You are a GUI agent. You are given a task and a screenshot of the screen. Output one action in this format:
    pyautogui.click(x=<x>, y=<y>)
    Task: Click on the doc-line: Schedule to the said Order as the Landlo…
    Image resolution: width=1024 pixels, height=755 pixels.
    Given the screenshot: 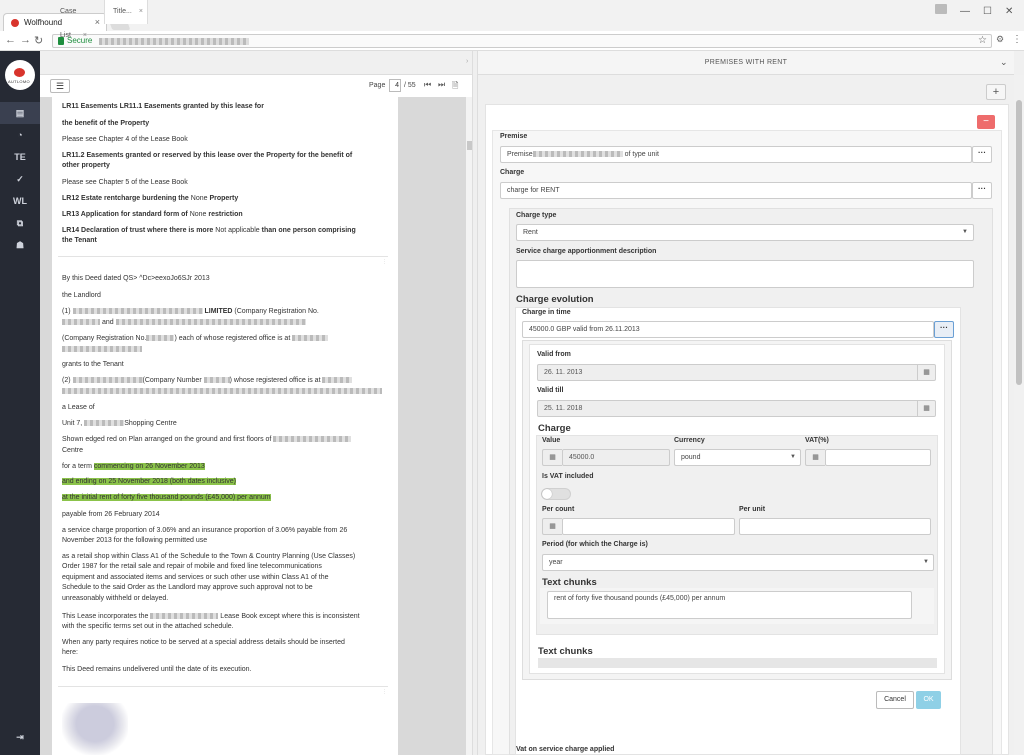 What is the action you would take?
    pyautogui.click(x=187, y=587)
    